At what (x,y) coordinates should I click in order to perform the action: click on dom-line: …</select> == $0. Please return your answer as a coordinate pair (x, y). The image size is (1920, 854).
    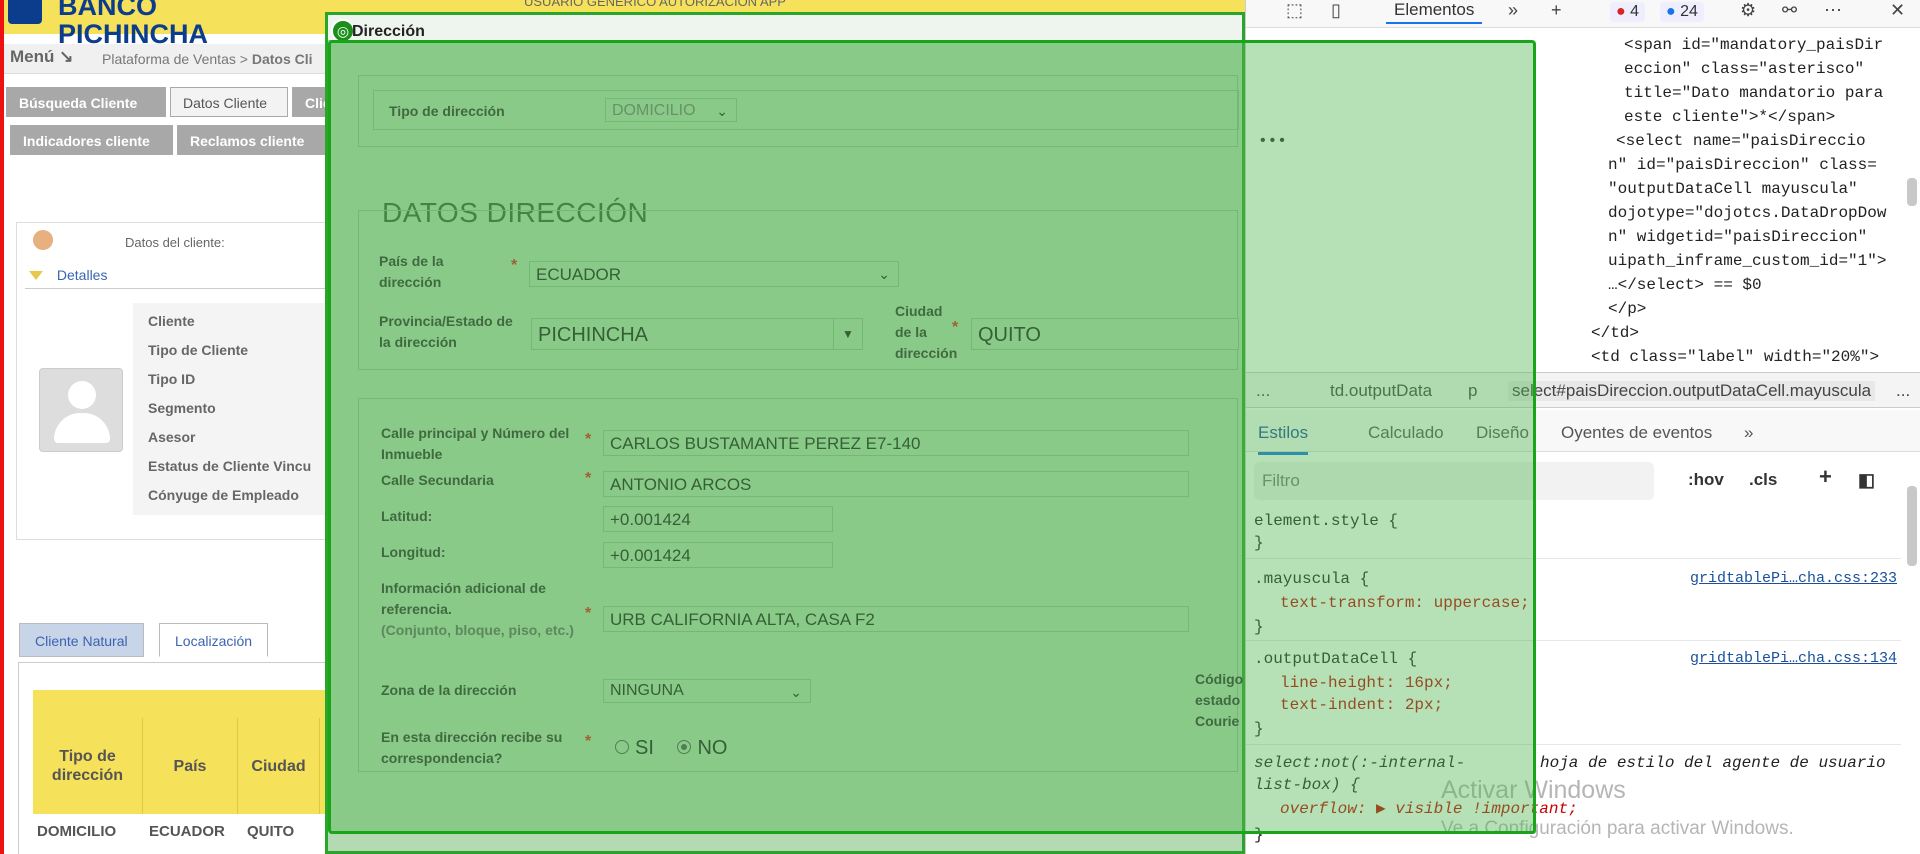
    Looking at the image, I should click on (1685, 285).